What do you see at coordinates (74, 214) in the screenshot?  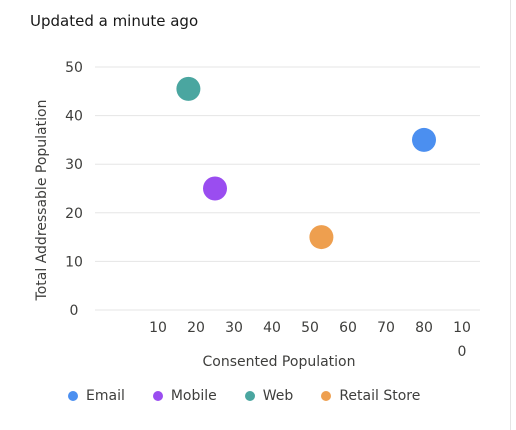 I see `y-tick-label: 20` at bounding box center [74, 214].